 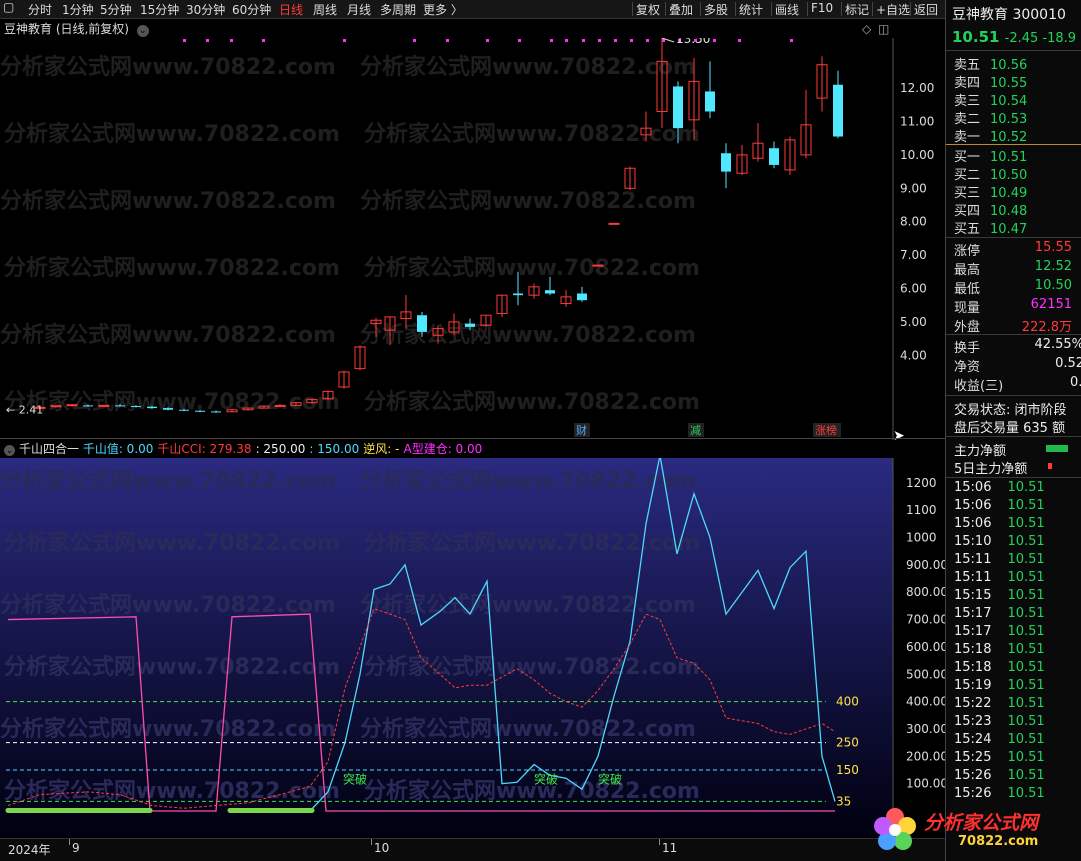 I want to click on stat-value: 15.55, so click(x=1053, y=247).